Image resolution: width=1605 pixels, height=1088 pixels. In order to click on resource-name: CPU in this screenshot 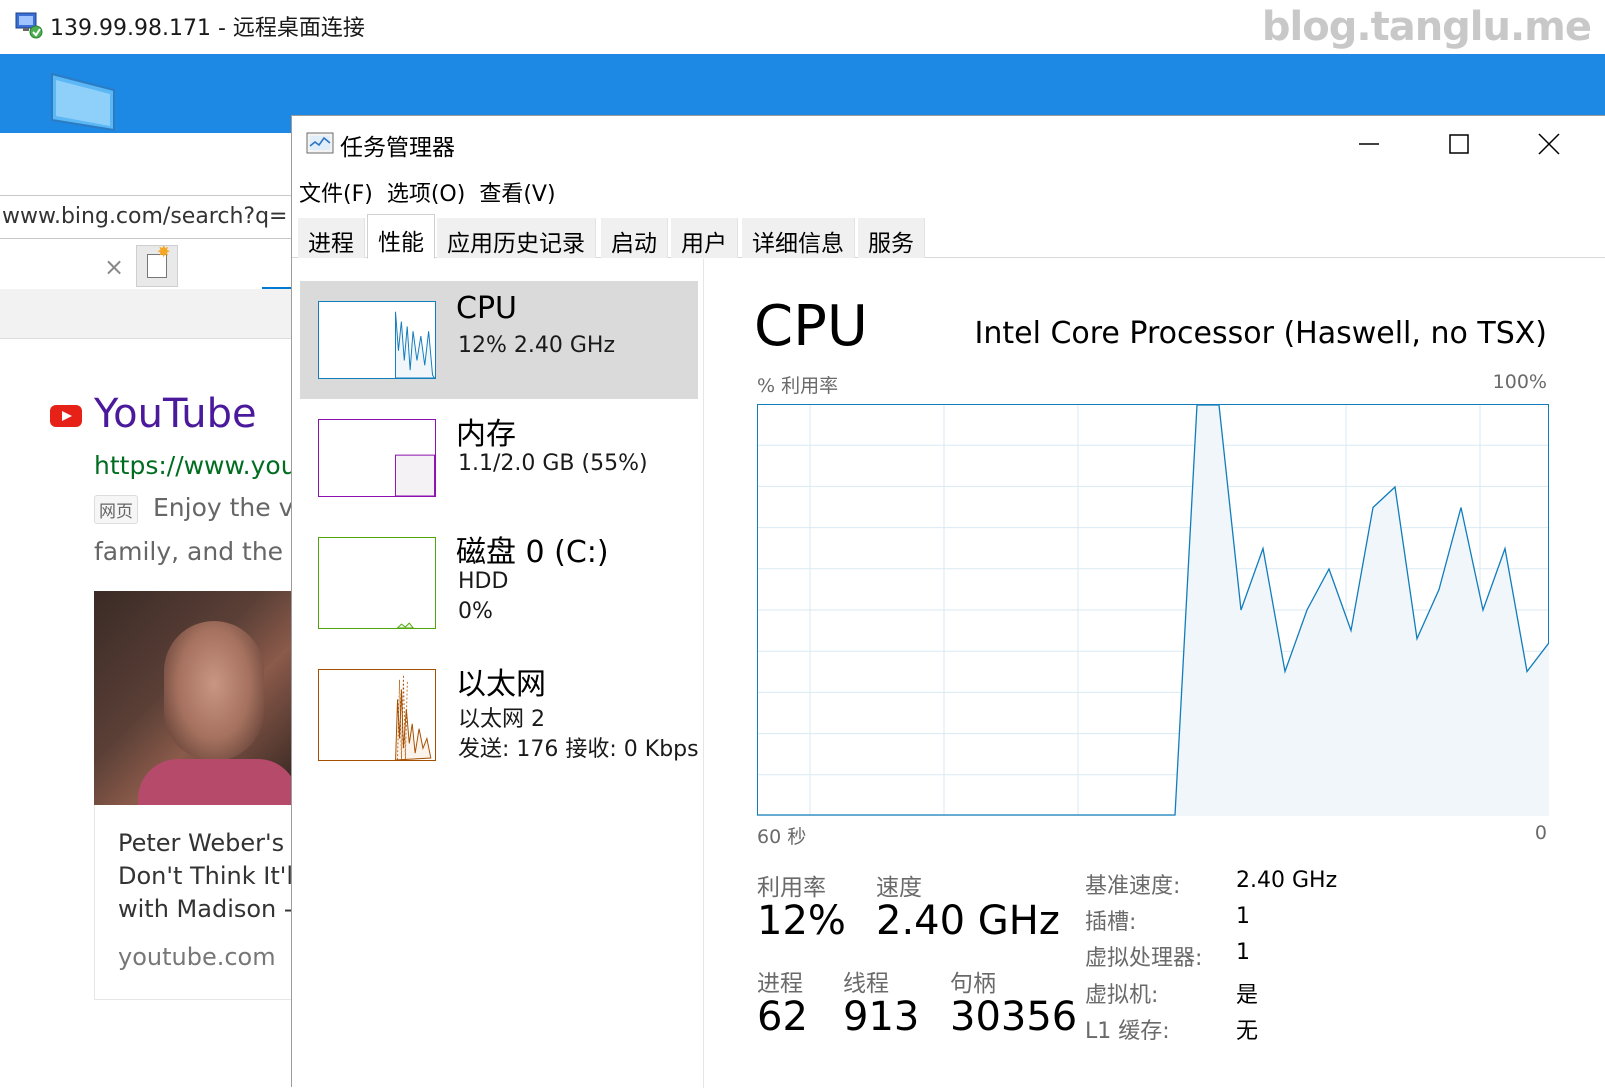, I will do `click(486, 308)`.